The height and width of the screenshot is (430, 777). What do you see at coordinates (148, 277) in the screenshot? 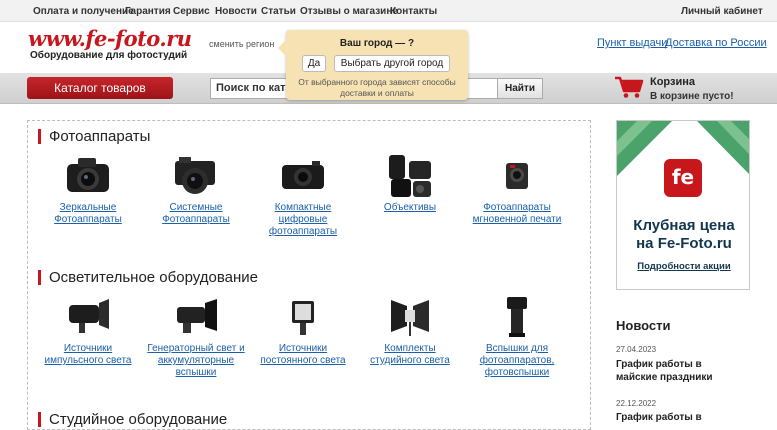
I see `section-title-lighting: Осветительное оборудование` at bounding box center [148, 277].